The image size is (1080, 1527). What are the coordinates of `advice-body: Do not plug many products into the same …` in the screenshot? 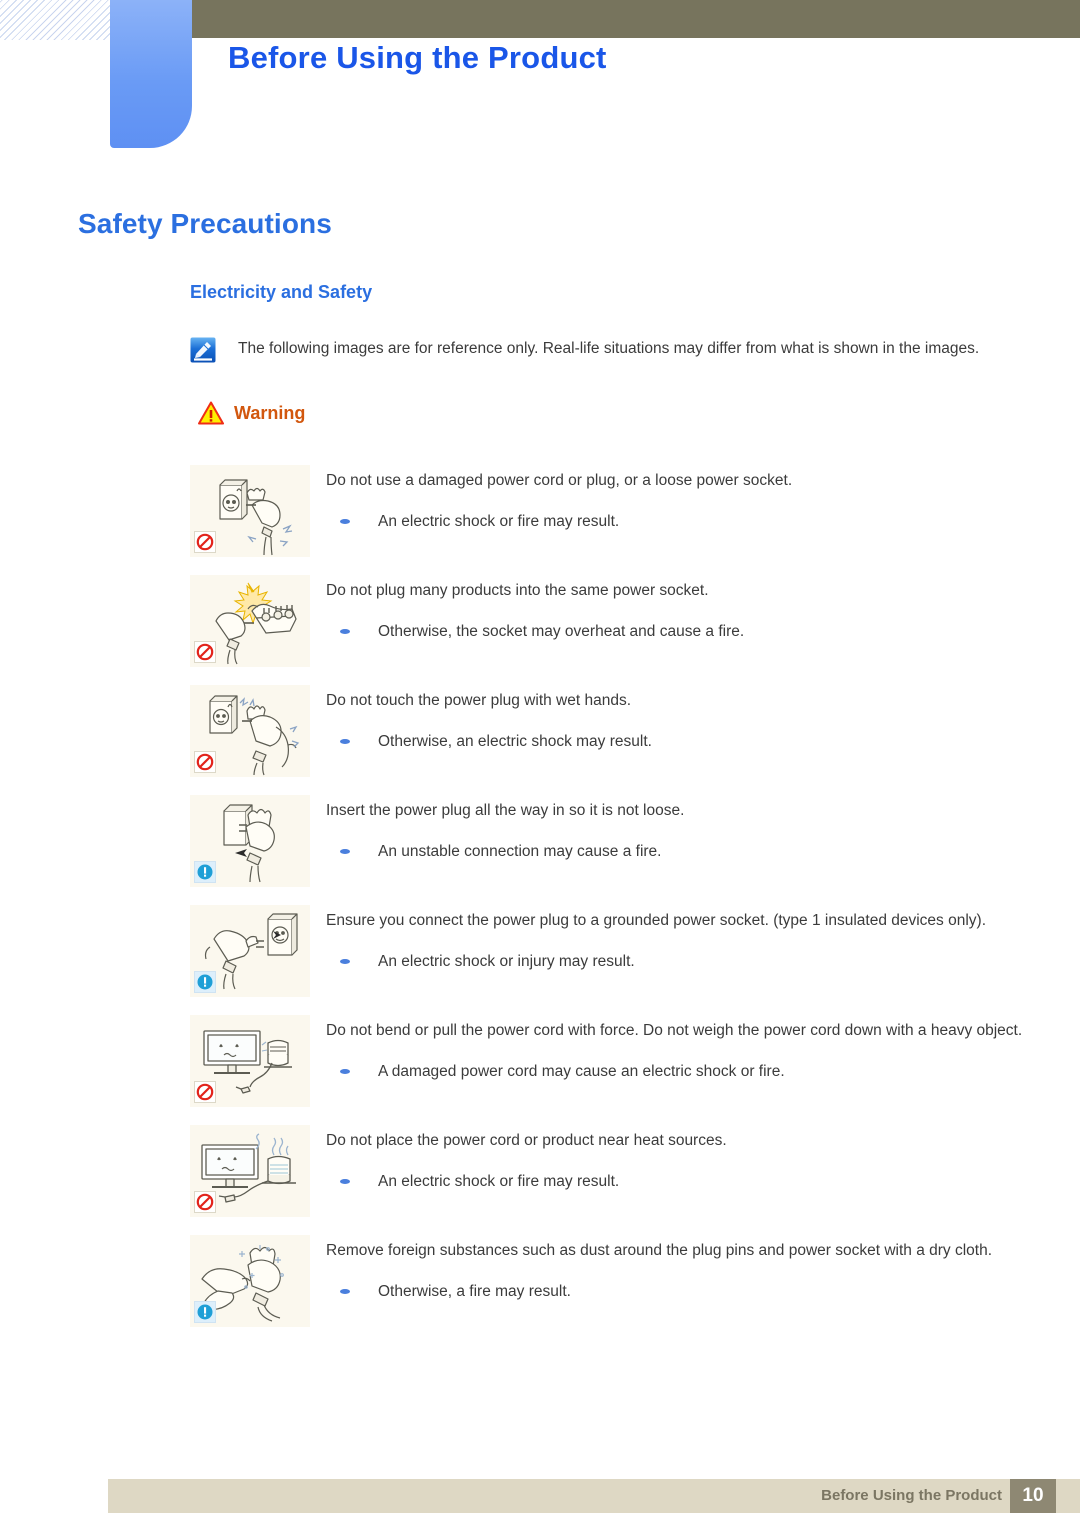 It's located at (676, 610).